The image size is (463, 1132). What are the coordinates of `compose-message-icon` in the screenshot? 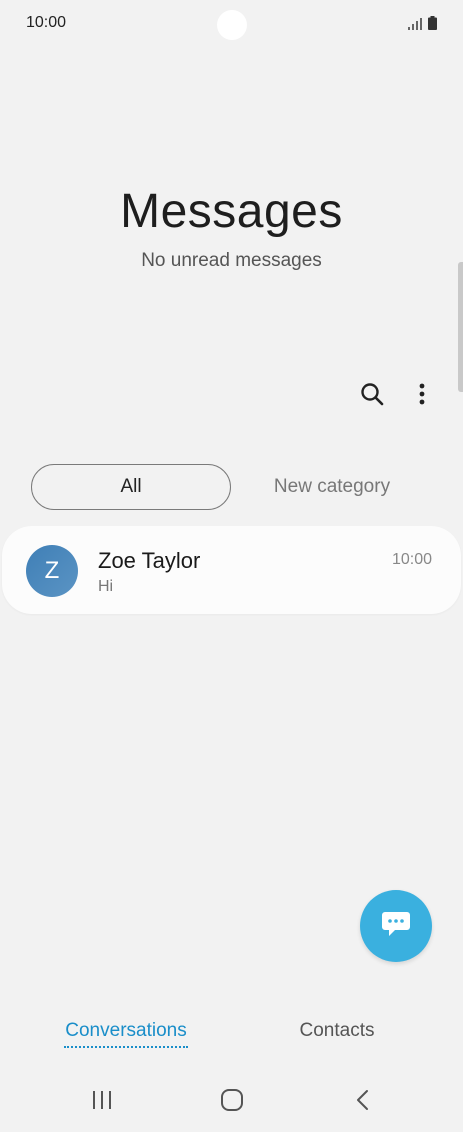 It's located at (396, 926).